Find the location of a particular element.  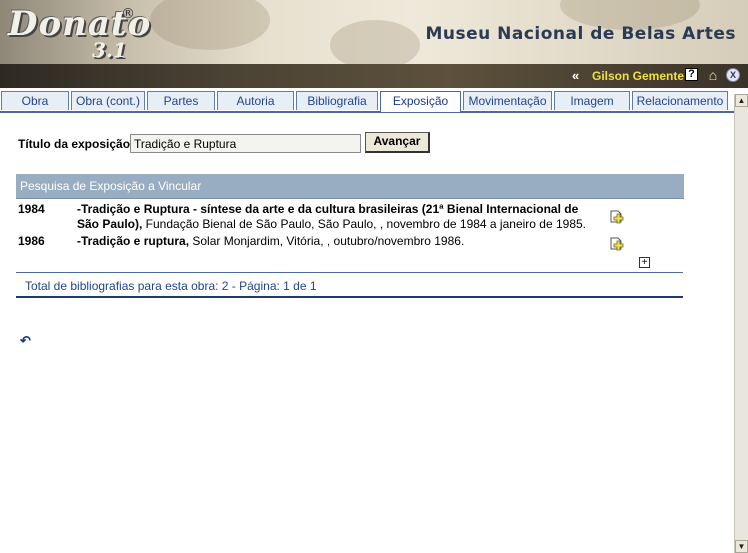

home-icon: ⌂ is located at coordinates (713, 75).